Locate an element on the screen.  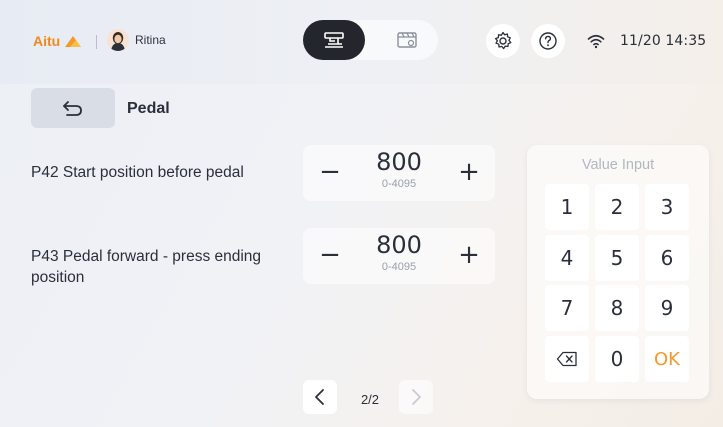
help-button is located at coordinates (548, 41).